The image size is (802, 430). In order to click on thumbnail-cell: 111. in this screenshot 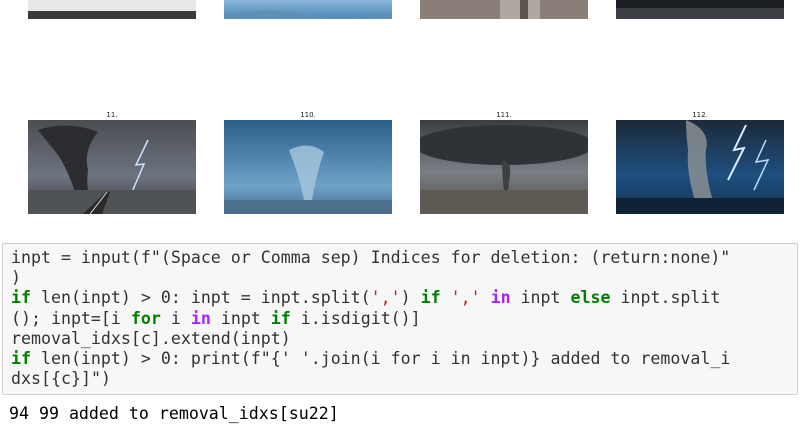, I will do `click(504, 162)`.